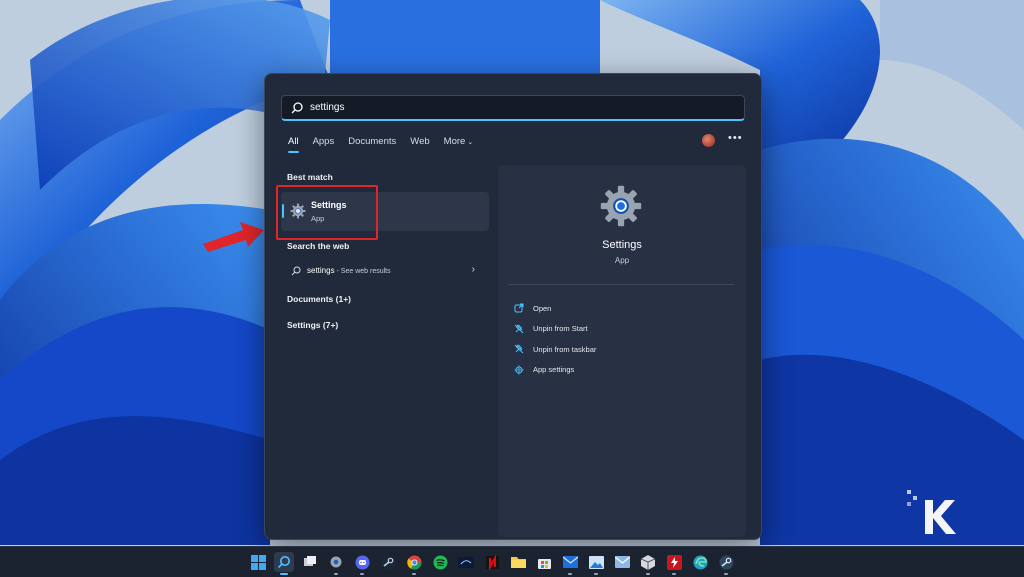 The image size is (1024, 577). I want to click on action-app-settings: App settings, so click(555, 370).